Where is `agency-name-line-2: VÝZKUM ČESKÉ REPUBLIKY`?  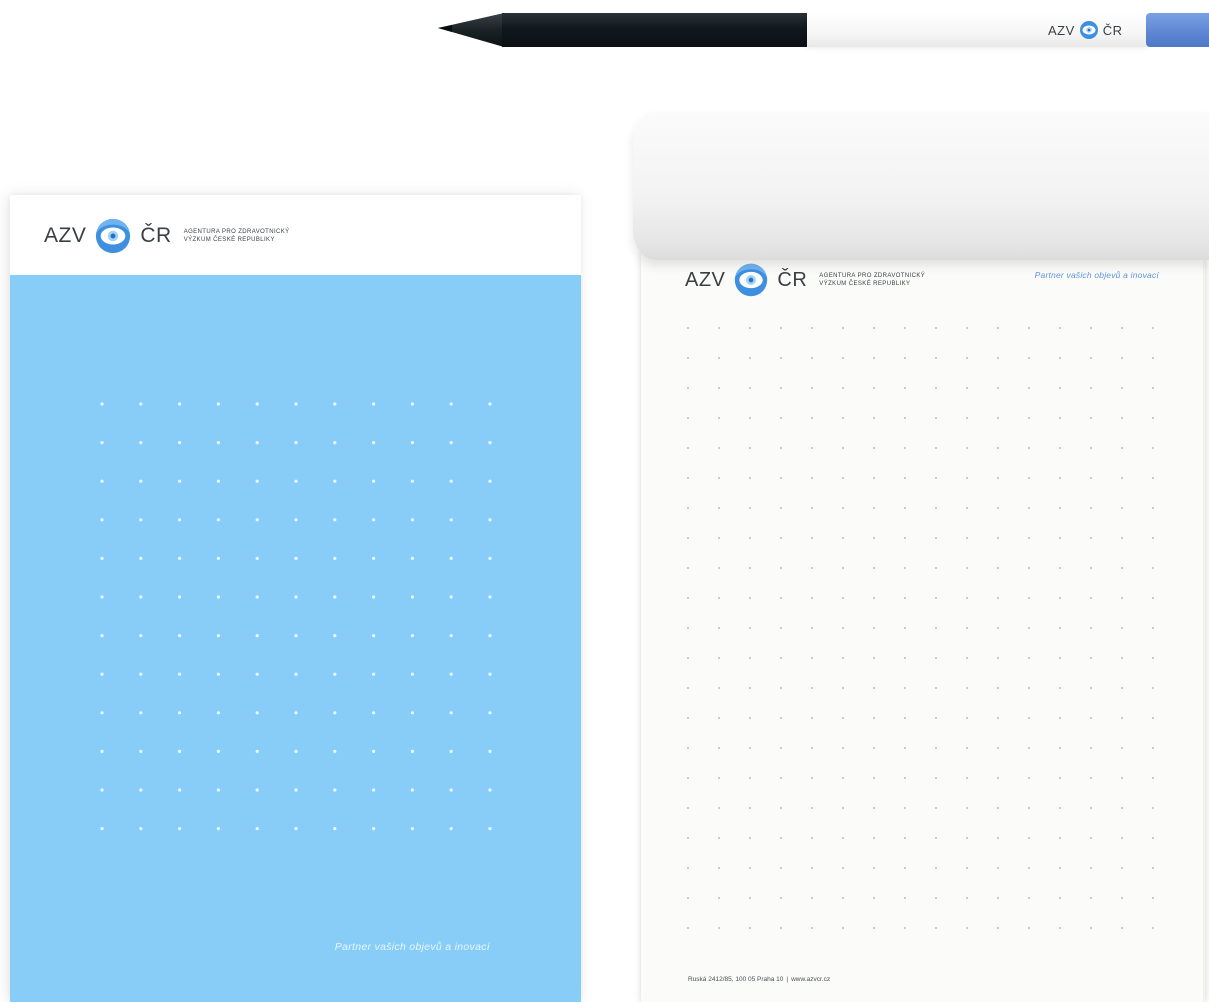 agency-name-line-2: VÝZKUM ČESKÉ REPUBLIKY is located at coordinates (229, 240).